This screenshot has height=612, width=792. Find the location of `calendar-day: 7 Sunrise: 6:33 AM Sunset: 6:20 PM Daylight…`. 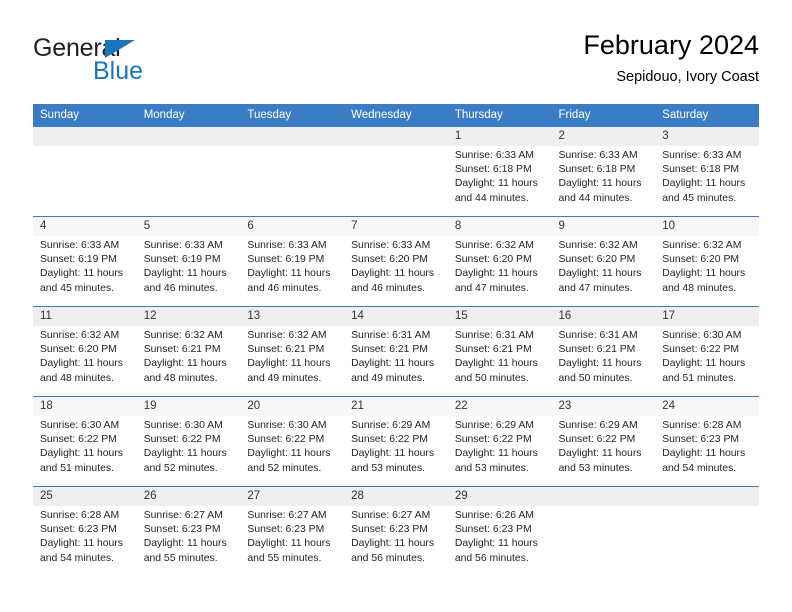

calendar-day: 7 Sunrise: 6:33 AM Sunset: 6:20 PM Daylight… is located at coordinates (396, 261).